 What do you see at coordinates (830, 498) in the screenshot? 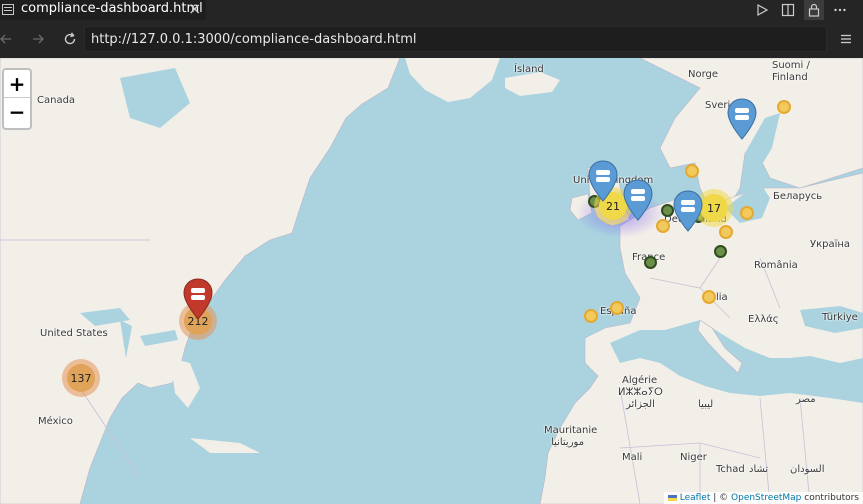
I see `attribution-contributors: contributors` at bounding box center [830, 498].